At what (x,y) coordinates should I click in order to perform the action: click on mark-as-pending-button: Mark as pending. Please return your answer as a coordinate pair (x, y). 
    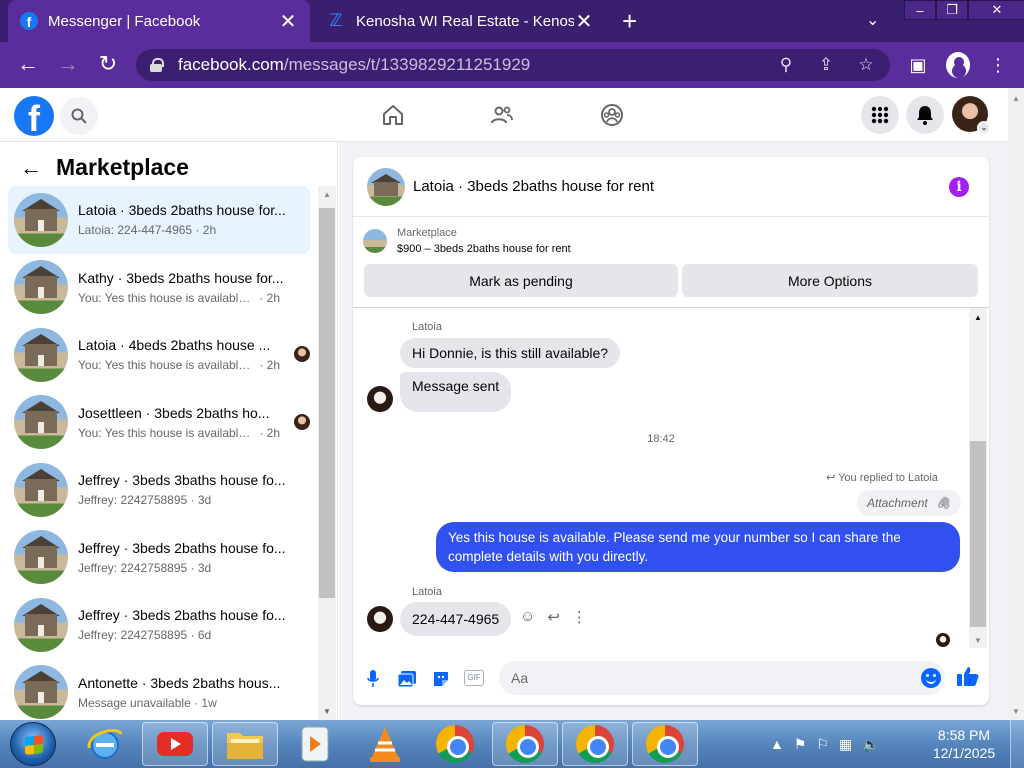
    Looking at the image, I should click on (521, 280).